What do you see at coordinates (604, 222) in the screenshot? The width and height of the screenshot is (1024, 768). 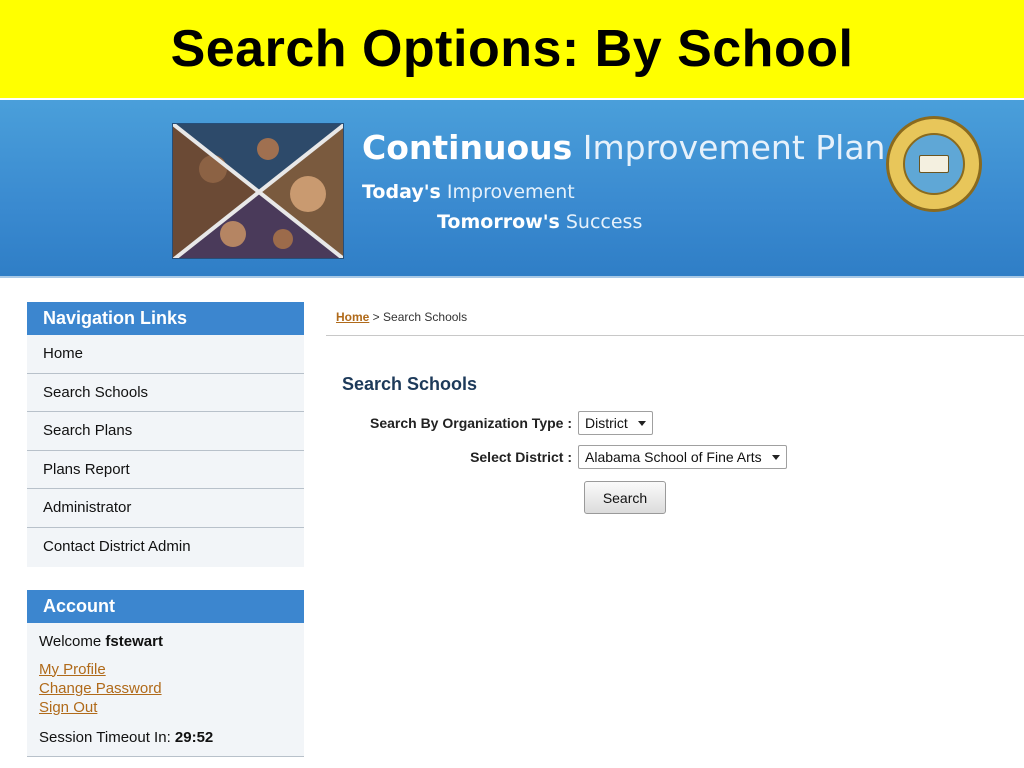 I see `tagline-2-light: Success` at bounding box center [604, 222].